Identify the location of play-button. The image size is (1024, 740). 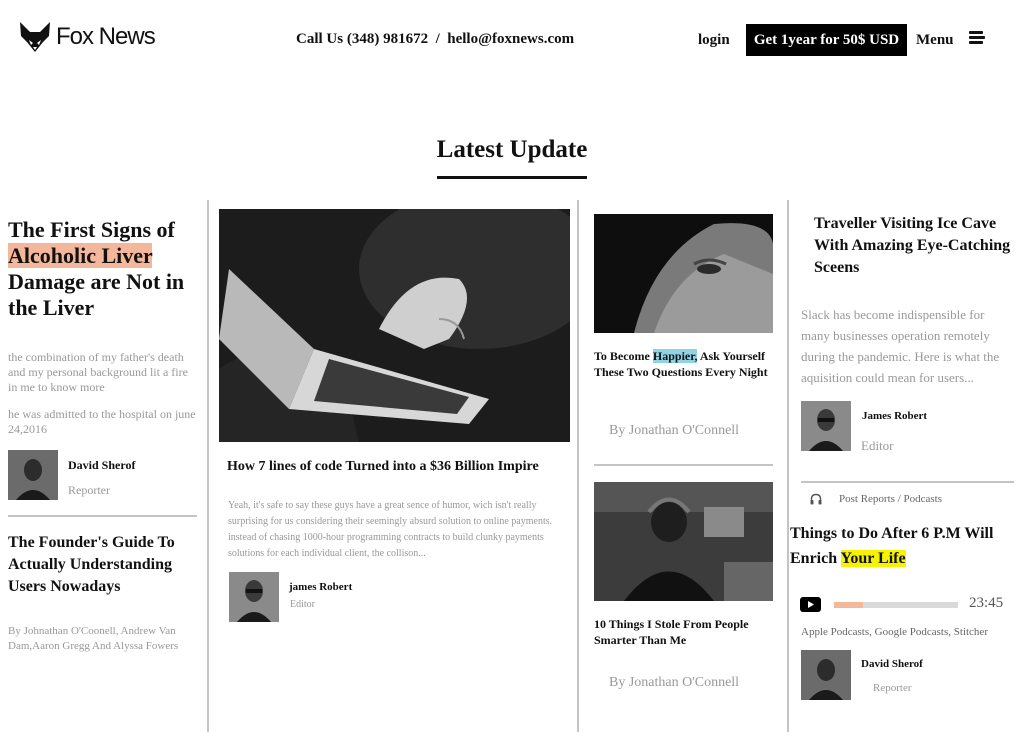
(810, 604).